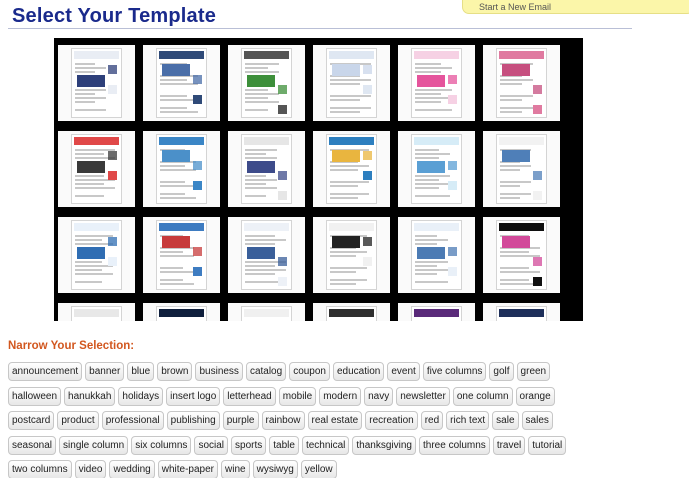 Image resolution: width=689 pixels, height=478 pixels. Describe the element at coordinates (537, 420) in the screenshot. I see `filter-tag-button: sales` at that location.